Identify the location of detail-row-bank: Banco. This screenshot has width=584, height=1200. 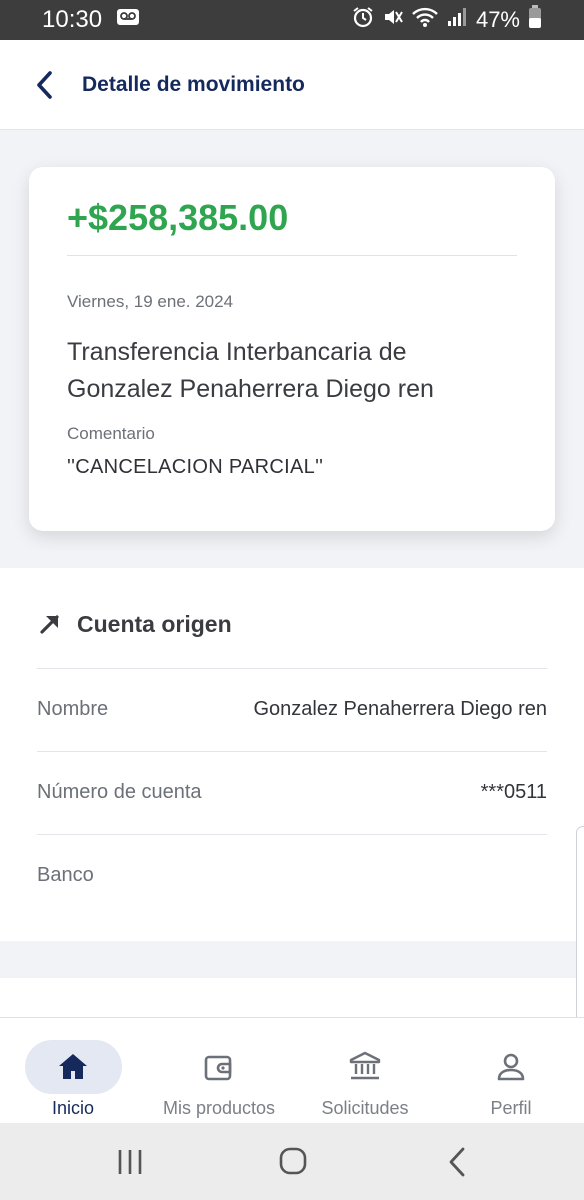
(292, 875).